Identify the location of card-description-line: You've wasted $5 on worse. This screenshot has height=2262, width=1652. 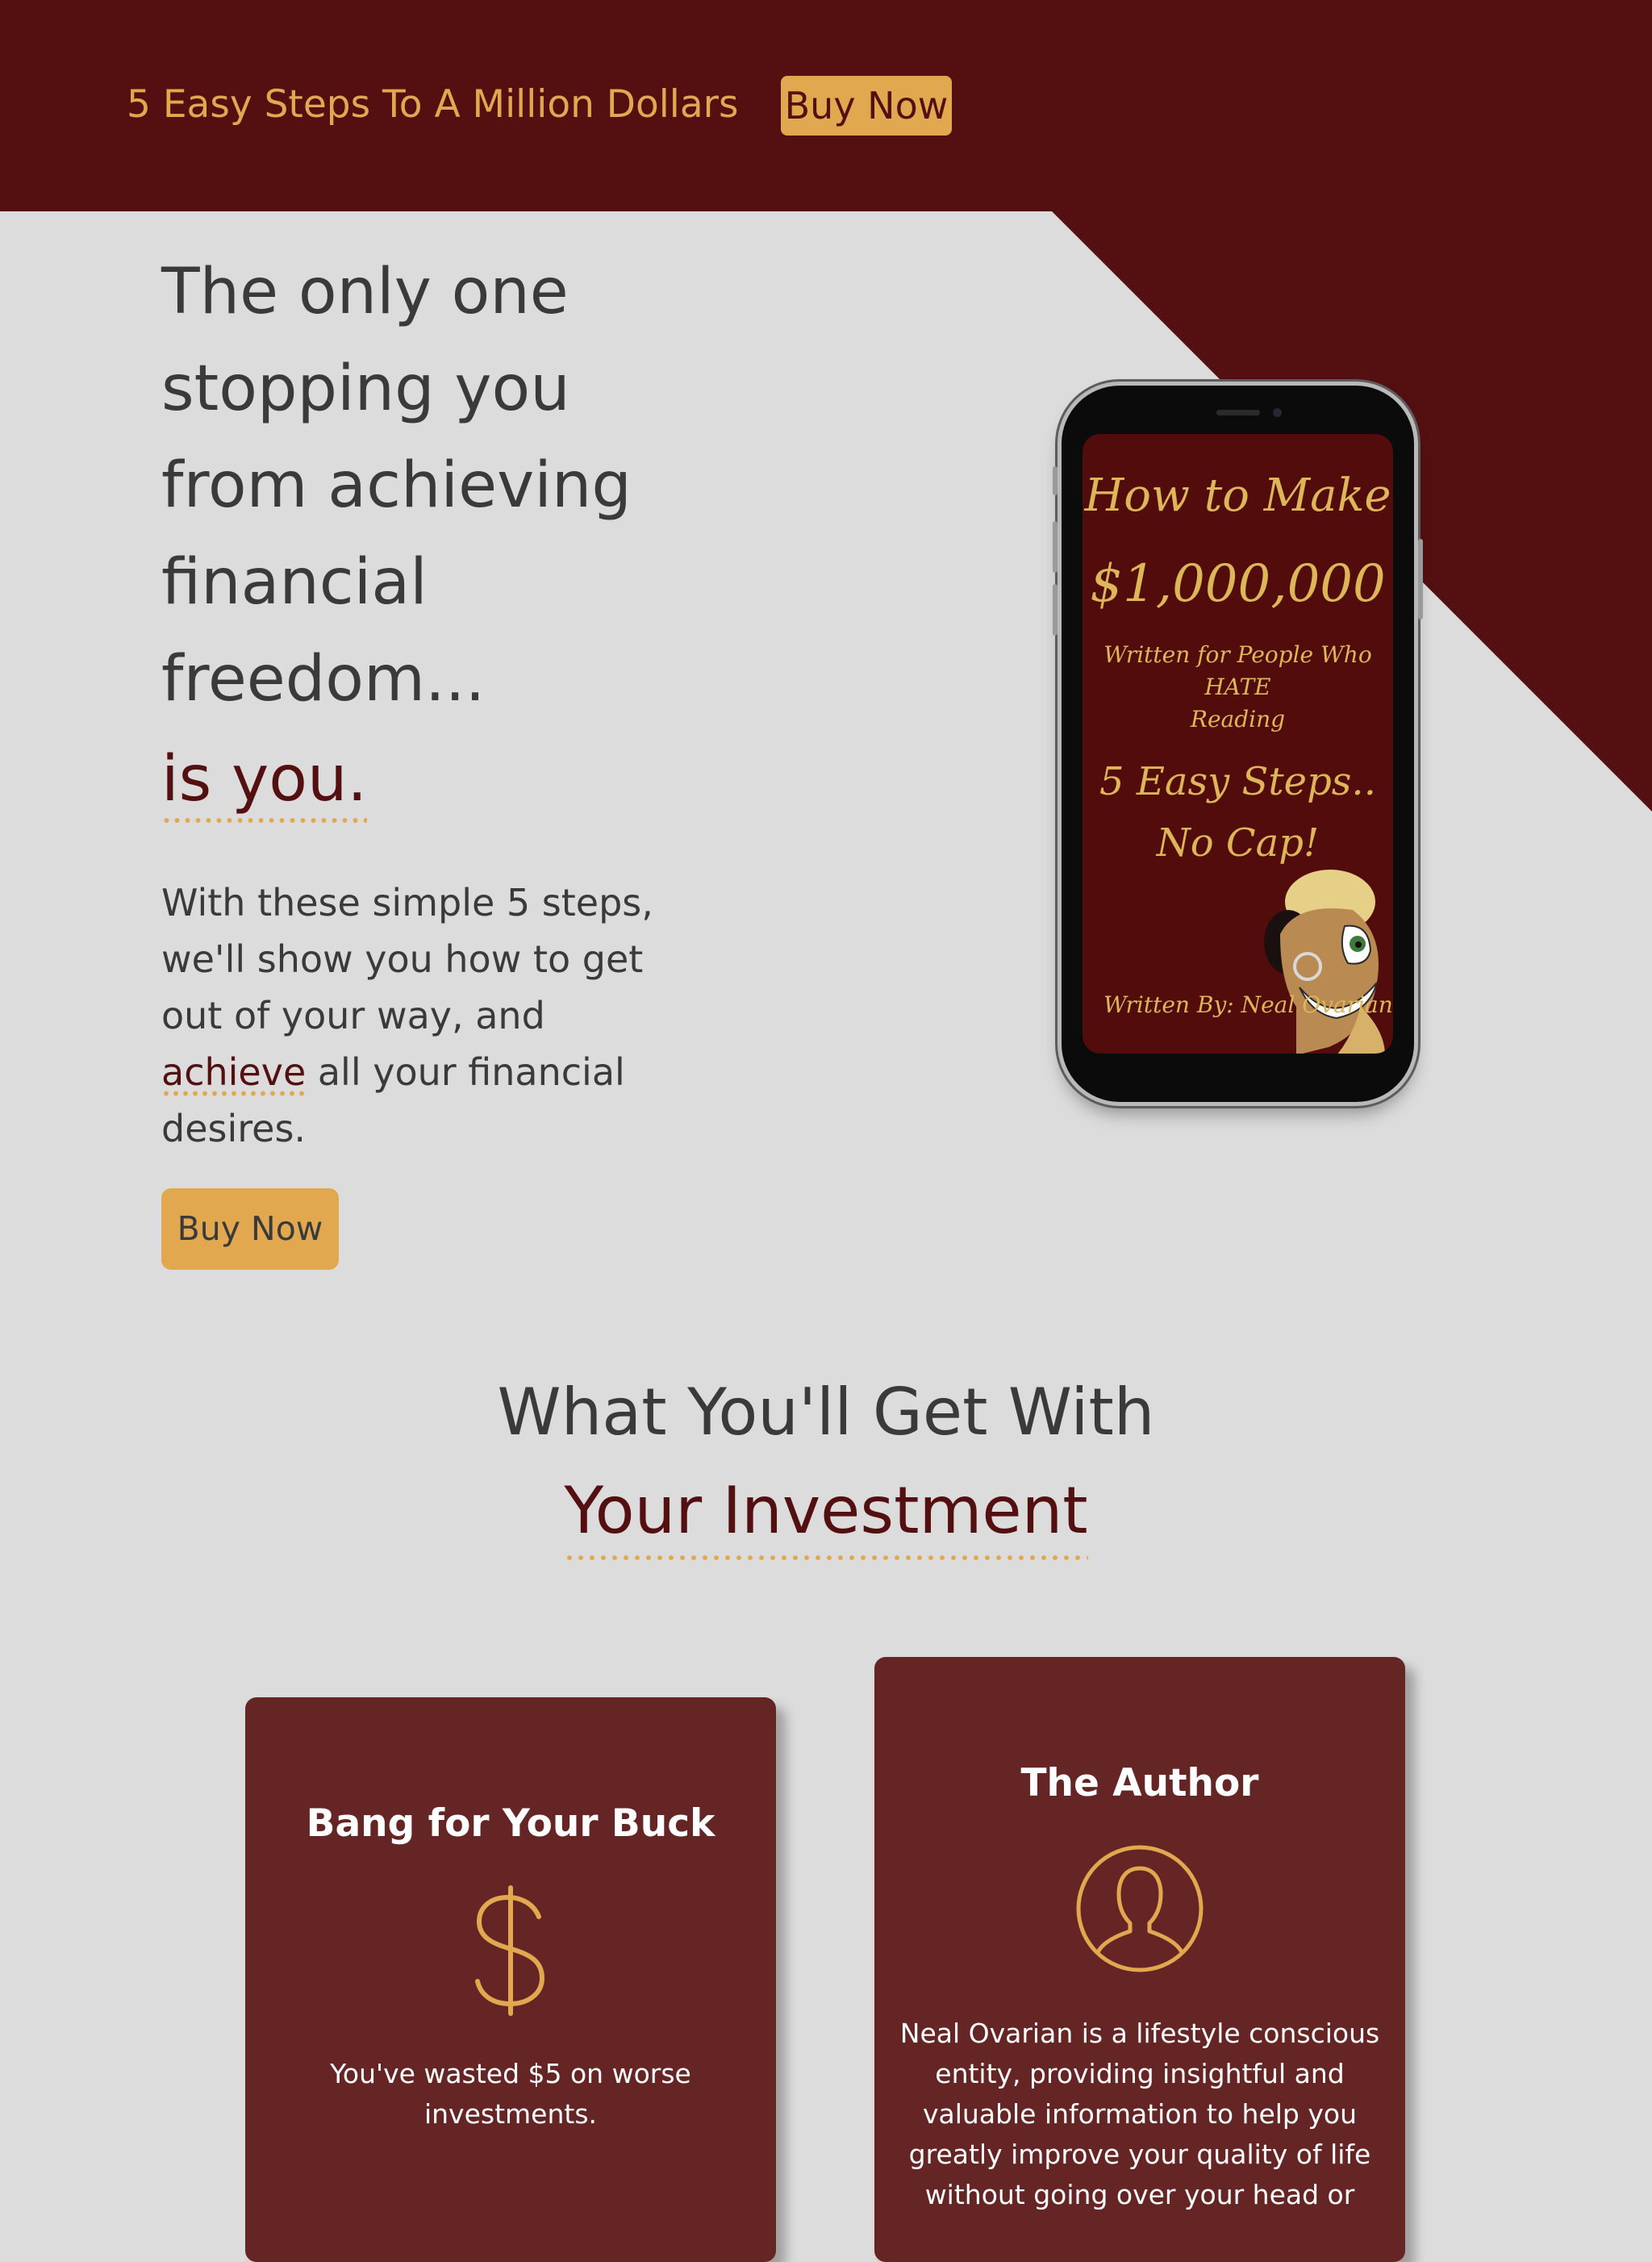
(511, 2073).